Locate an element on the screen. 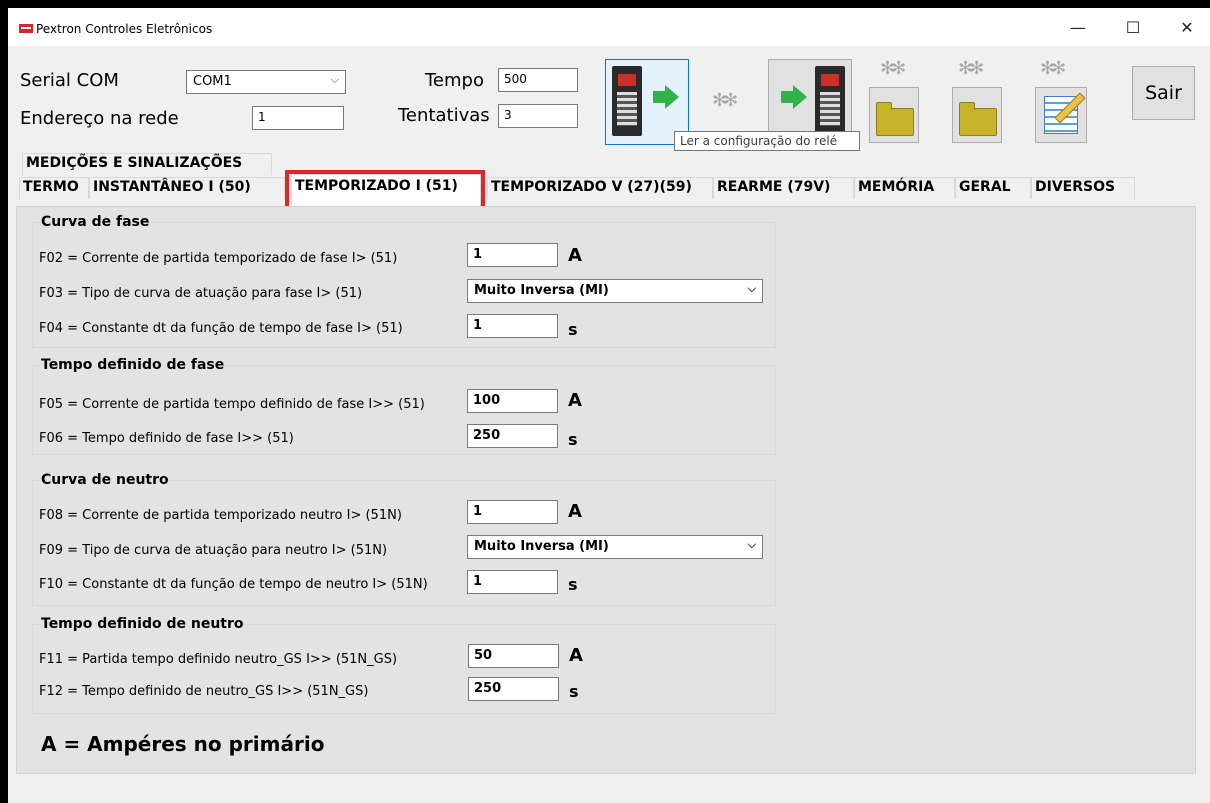  f02-unit: A is located at coordinates (575, 255).